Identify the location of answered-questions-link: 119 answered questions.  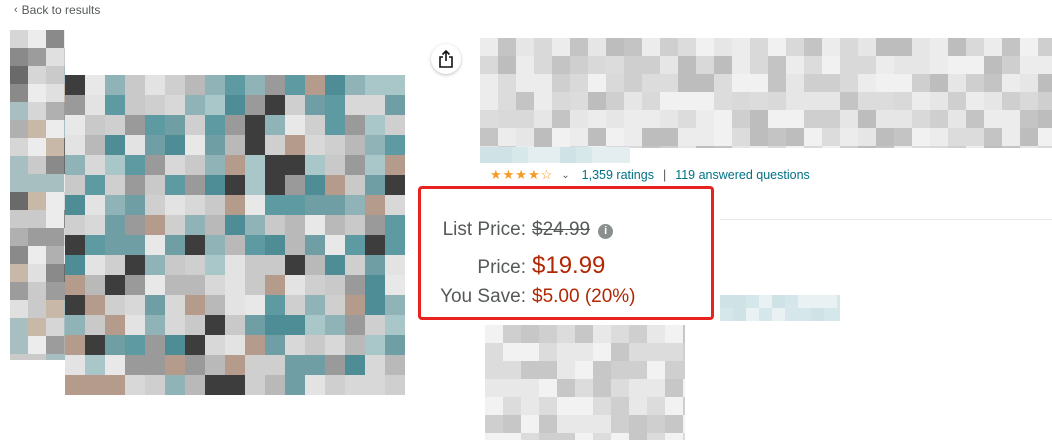
(742, 175).